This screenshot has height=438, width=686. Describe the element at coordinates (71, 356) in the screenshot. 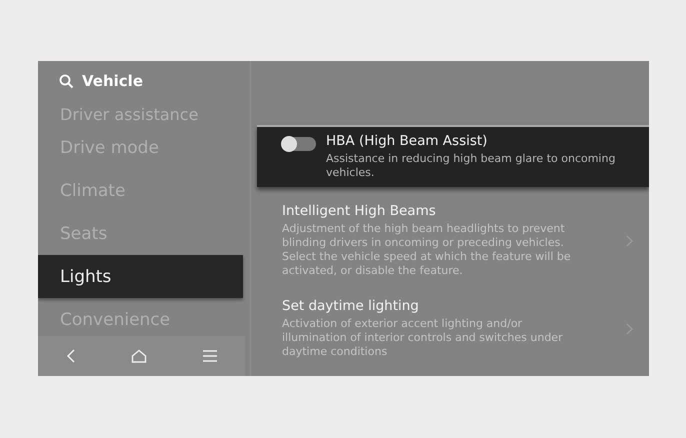

I see `back-icon` at that location.